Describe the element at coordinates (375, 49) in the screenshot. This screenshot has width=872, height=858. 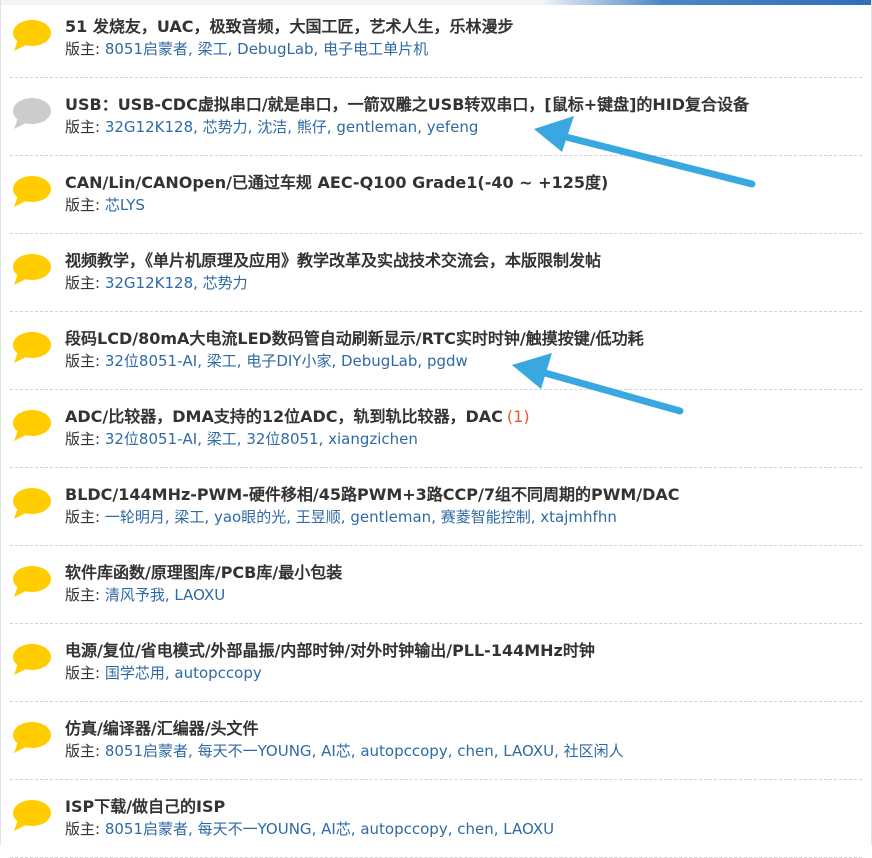
I see `moderator-link: 电子电工单片机` at that location.